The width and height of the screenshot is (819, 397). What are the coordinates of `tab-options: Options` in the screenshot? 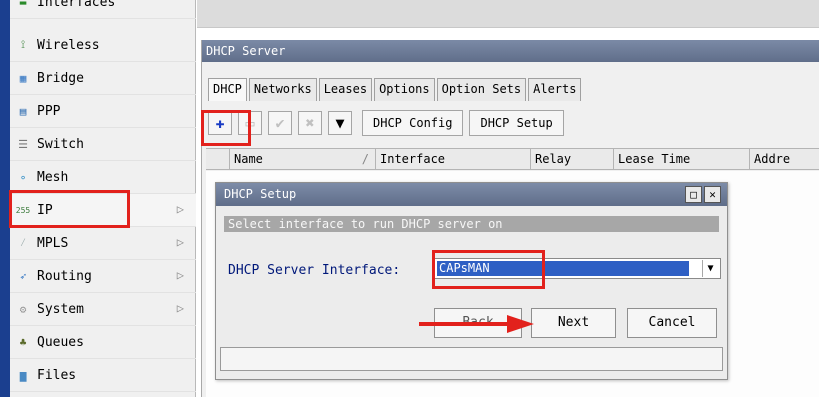 It's located at (404, 89).